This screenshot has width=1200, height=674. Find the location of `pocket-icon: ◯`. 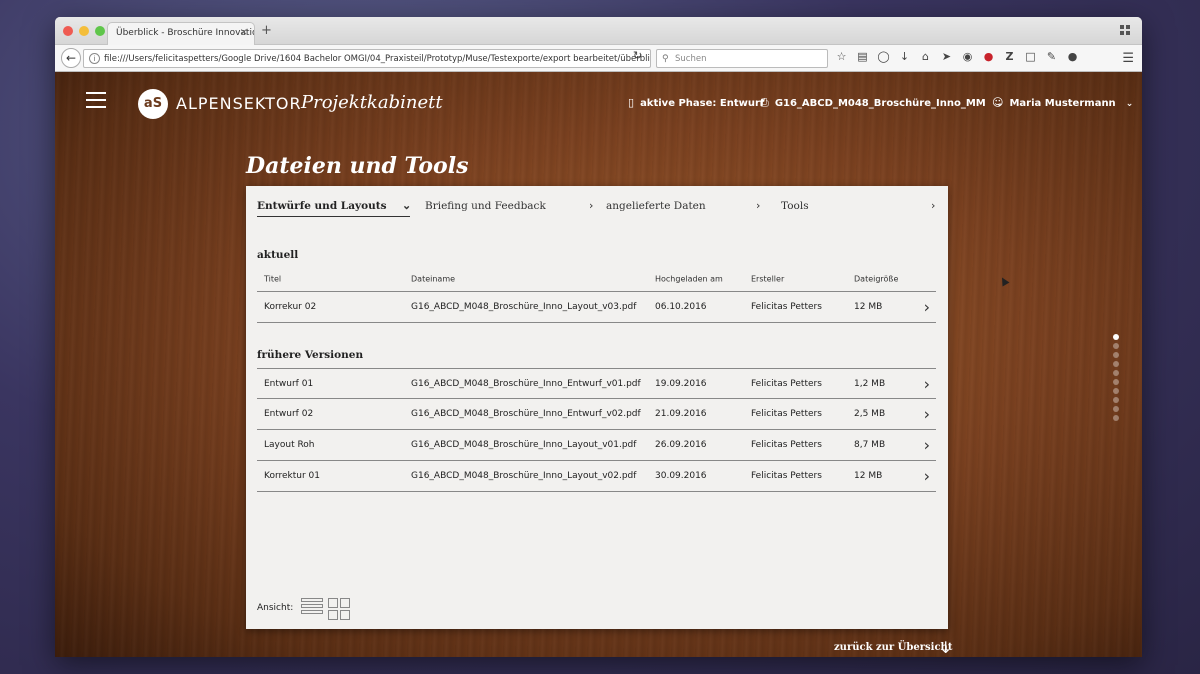

pocket-icon: ◯ is located at coordinates (883, 56).